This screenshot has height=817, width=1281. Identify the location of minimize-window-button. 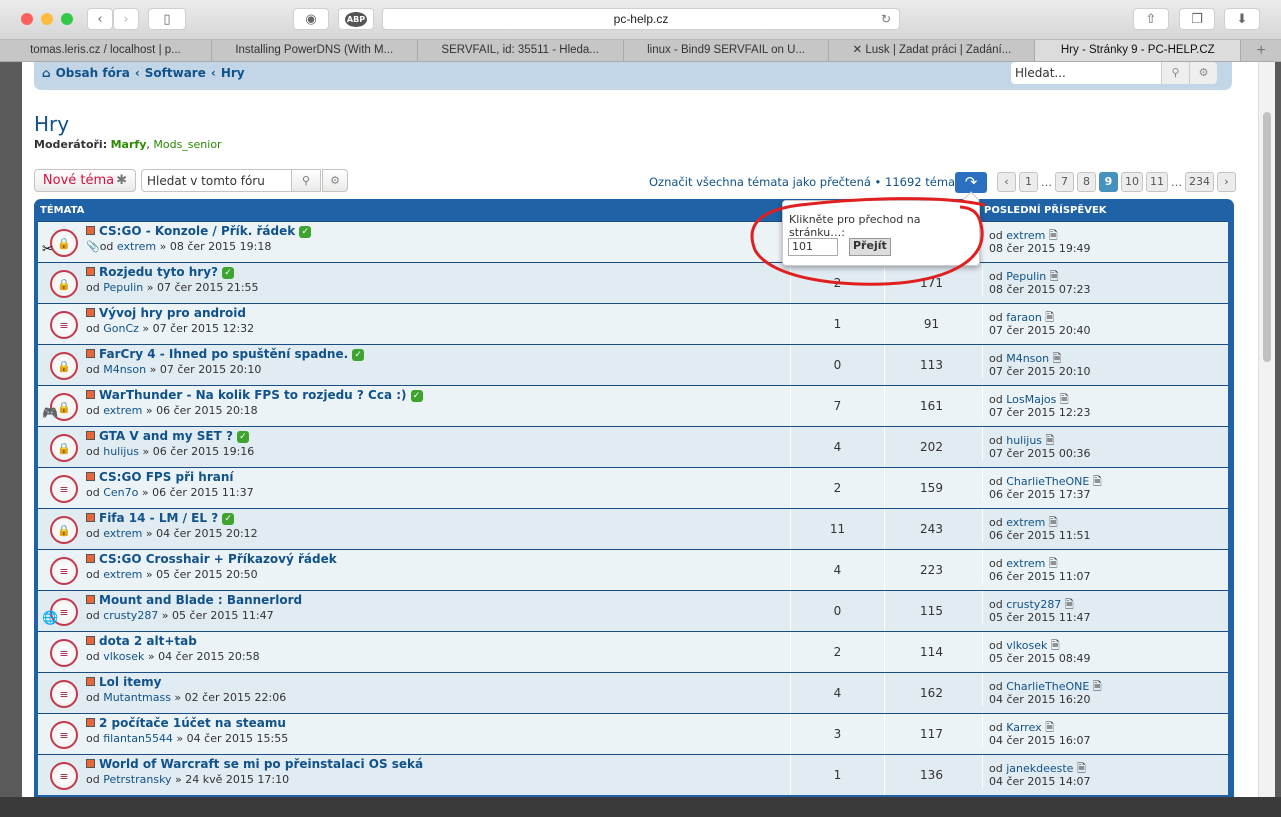
(47, 19).